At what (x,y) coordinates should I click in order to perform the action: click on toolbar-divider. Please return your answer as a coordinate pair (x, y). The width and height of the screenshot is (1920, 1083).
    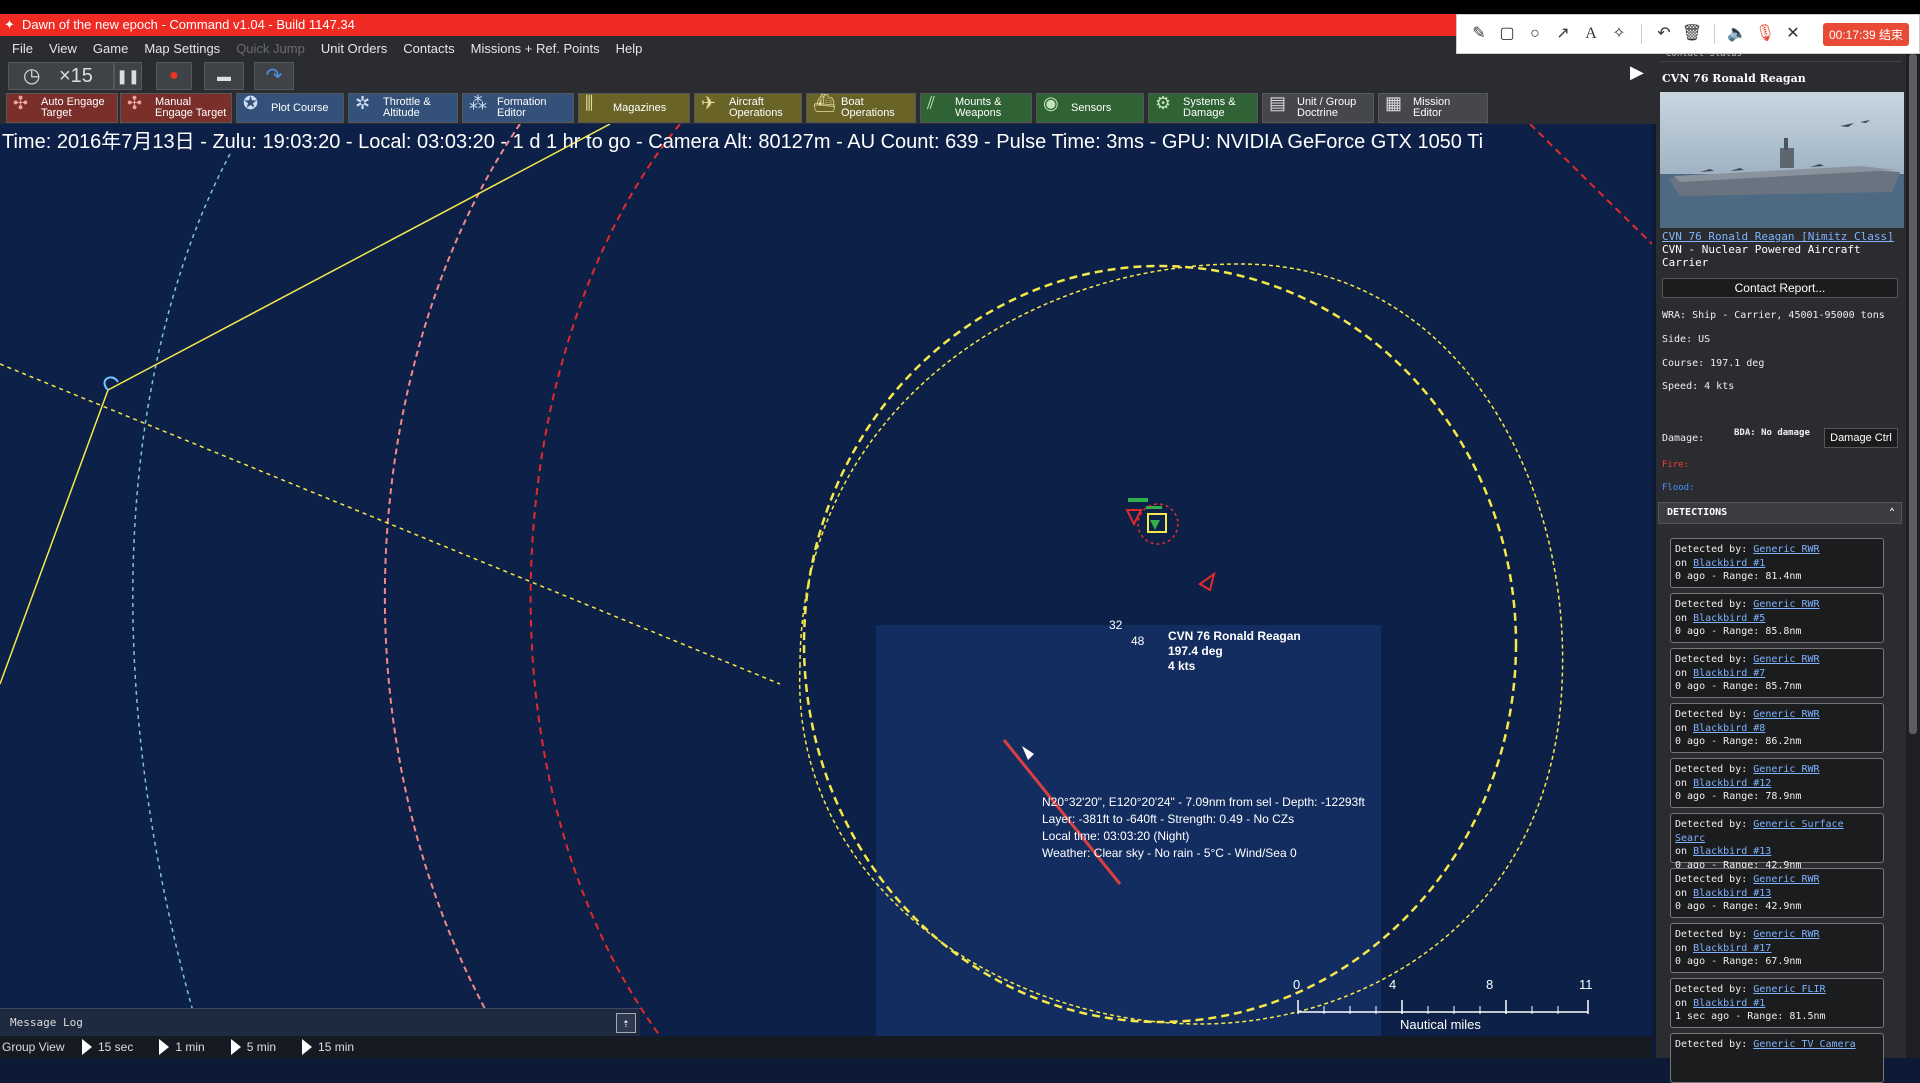
    Looking at the image, I should click on (1641, 34).